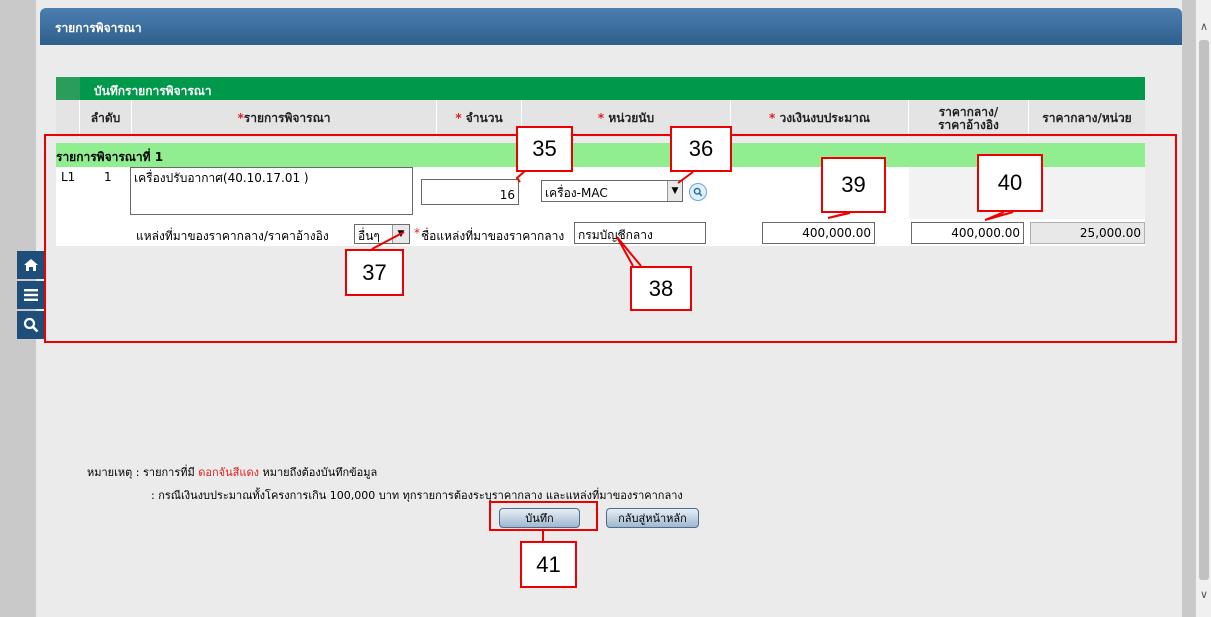 The image size is (1211, 617). I want to click on save-pointer, so click(543, 536).